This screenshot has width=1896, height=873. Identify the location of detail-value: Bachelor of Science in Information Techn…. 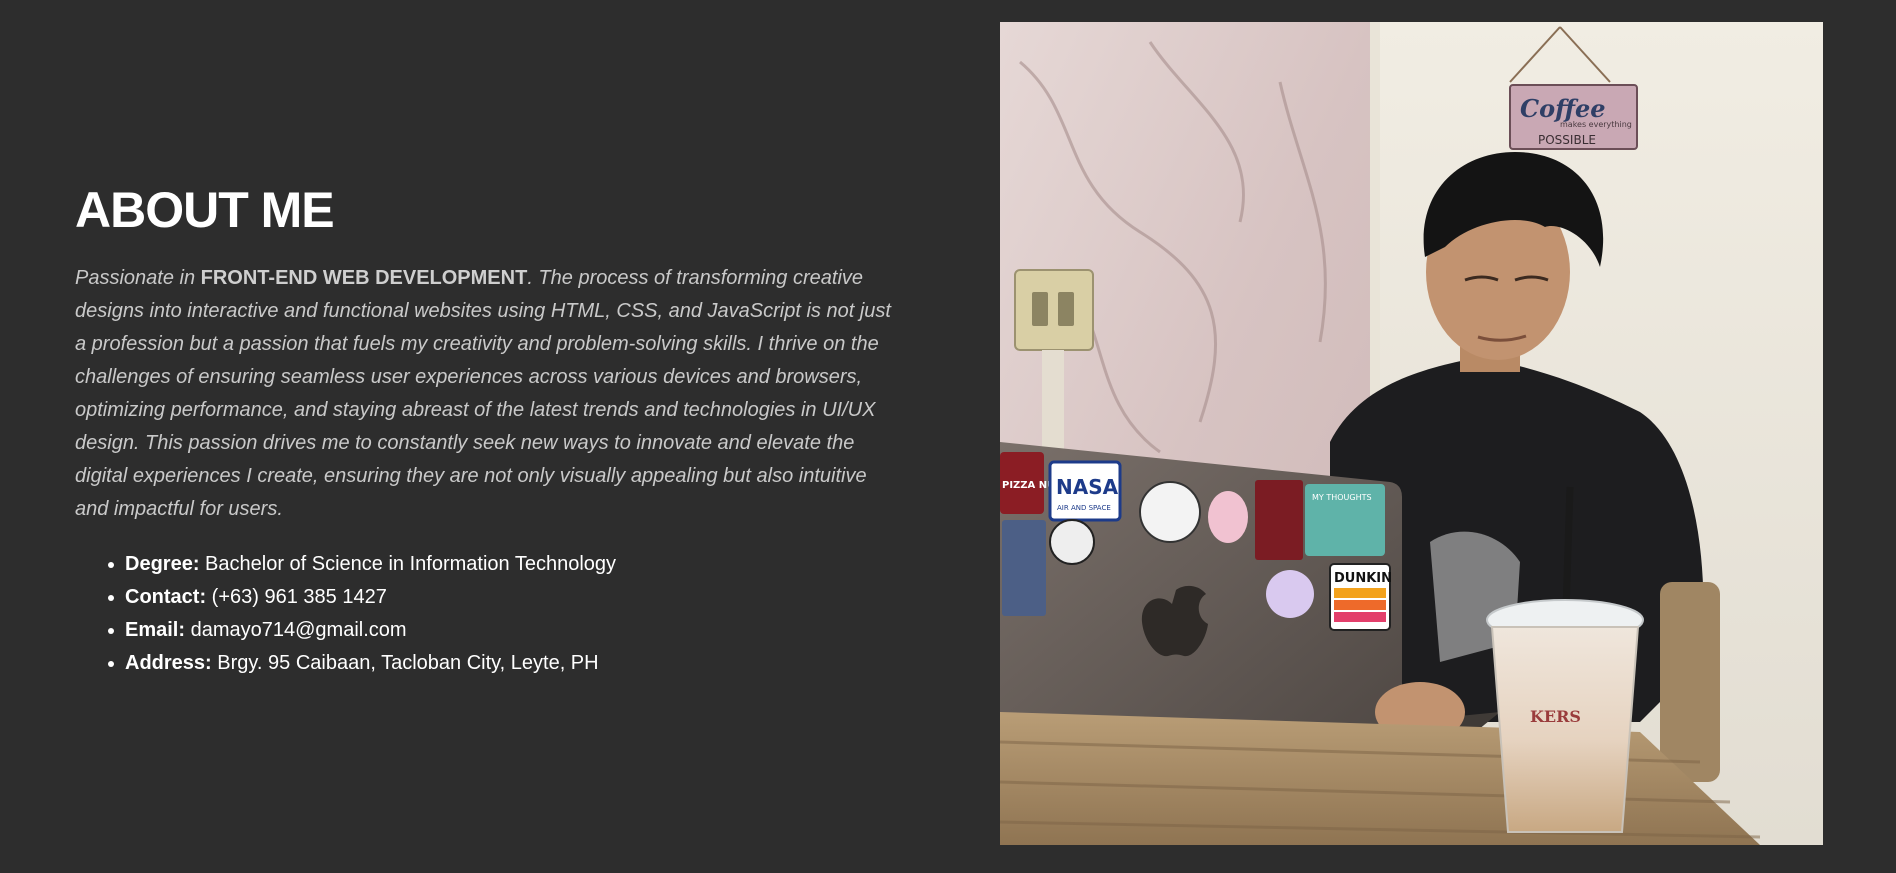
(411, 564).